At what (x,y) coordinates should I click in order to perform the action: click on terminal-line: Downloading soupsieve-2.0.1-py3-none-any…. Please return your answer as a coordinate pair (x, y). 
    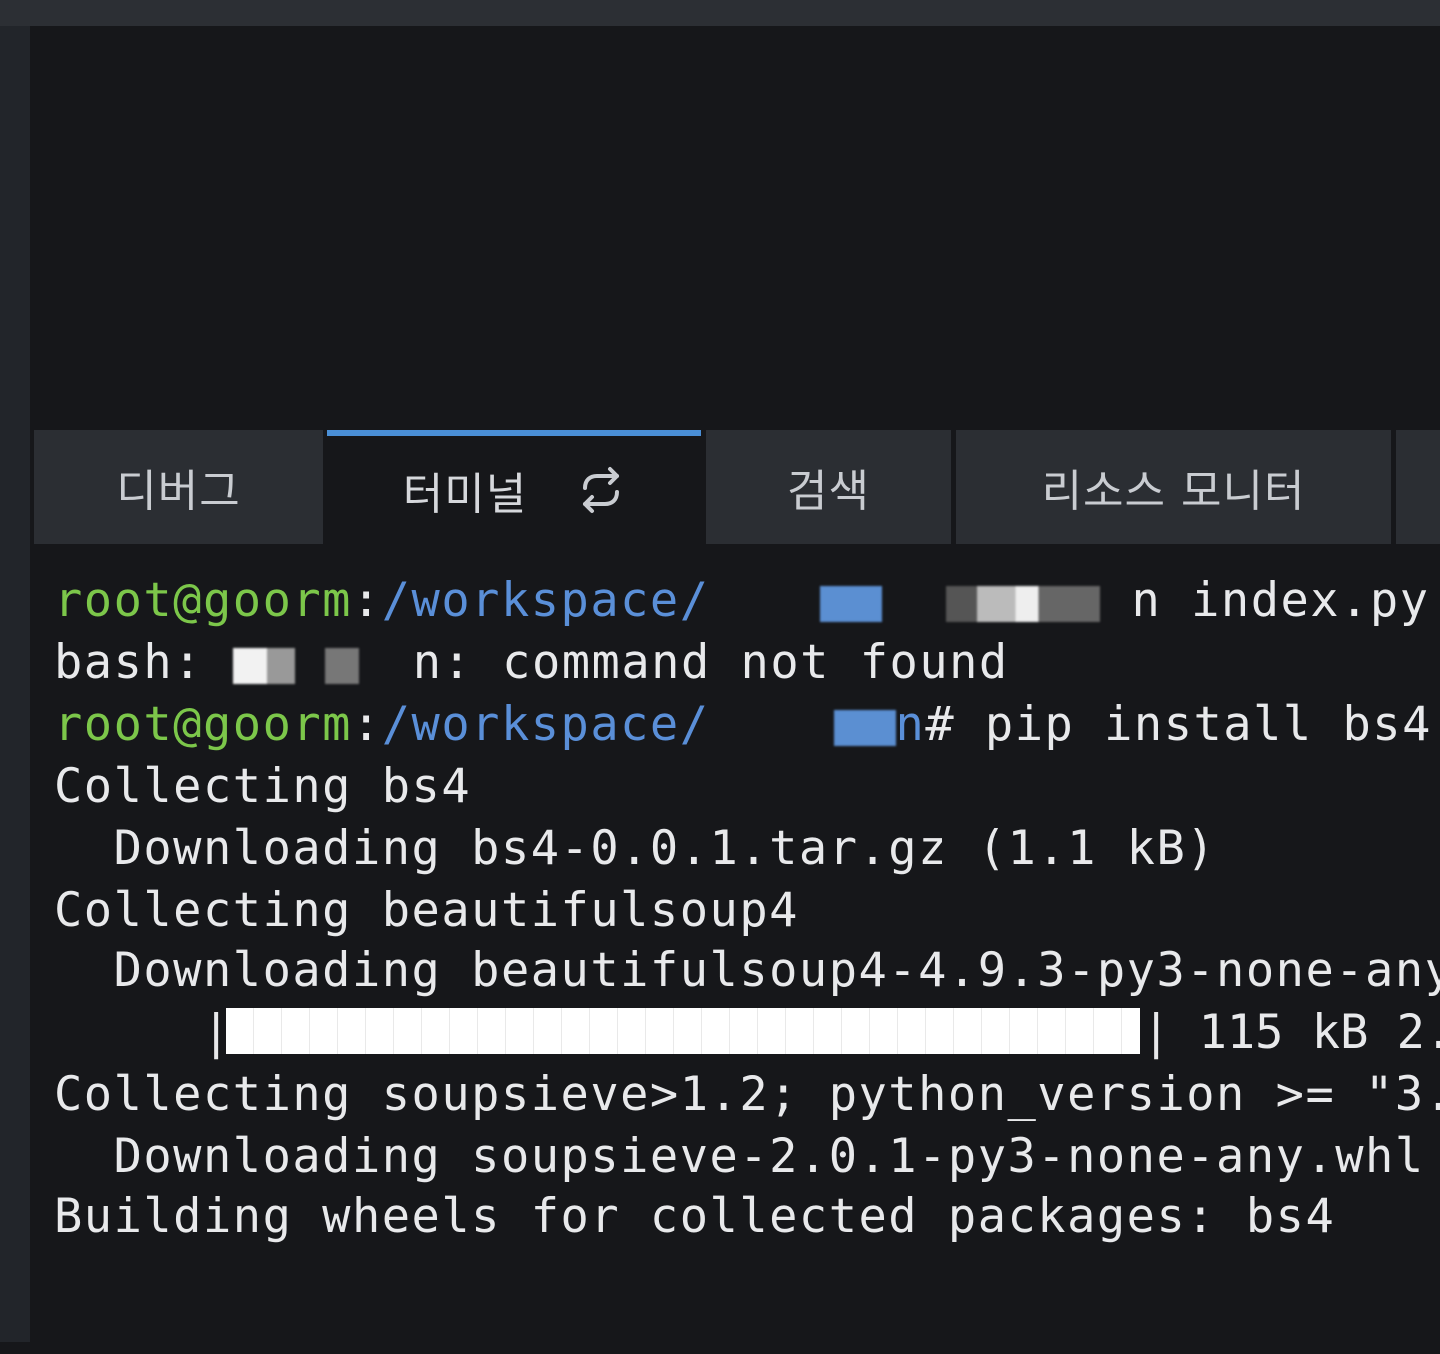
    Looking at the image, I should click on (747, 1156).